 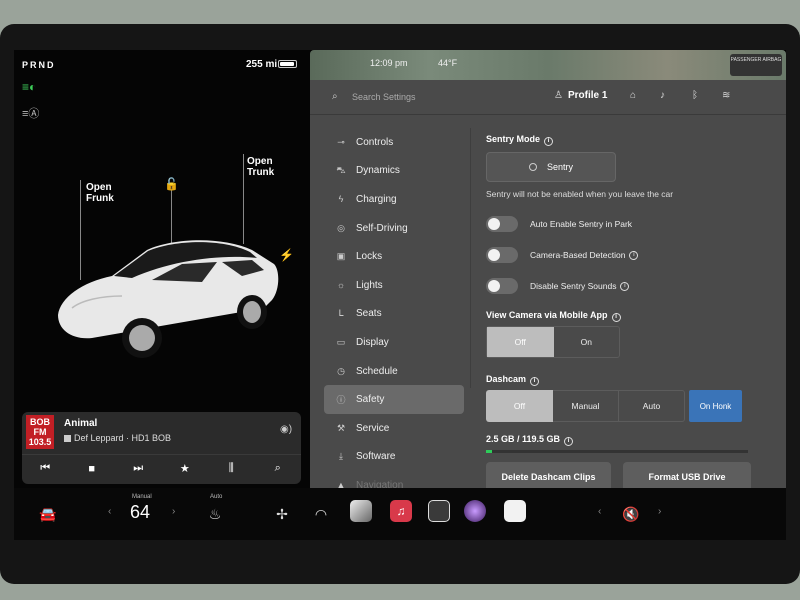 What do you see at coordinates (562, 255) in the screenshot?
I see `camera-detection-row: Camera-Based Detection i` at bounding box center [562, 255].